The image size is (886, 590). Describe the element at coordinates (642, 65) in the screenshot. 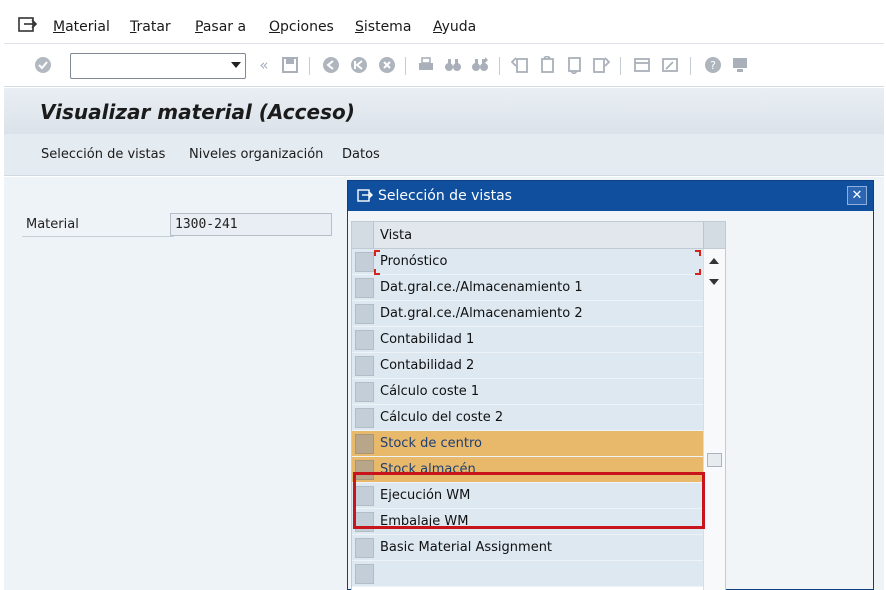

I see `new-session-icon` at that location.